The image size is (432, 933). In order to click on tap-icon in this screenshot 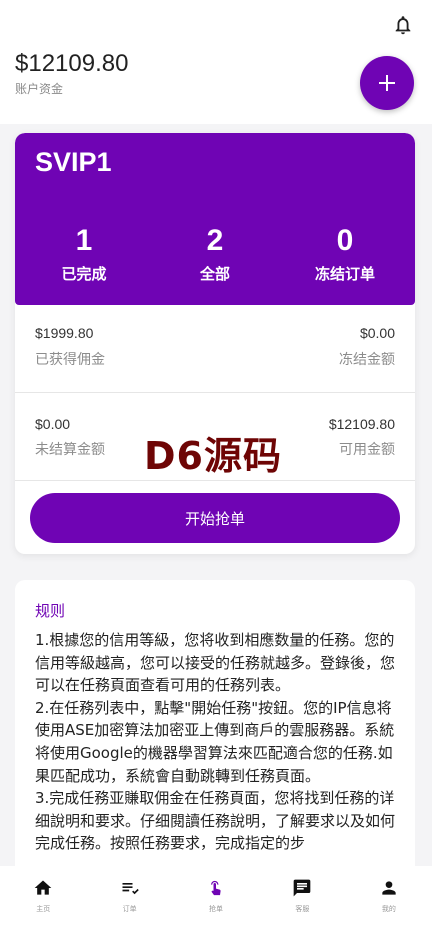, I will do `click(216, 888)`.